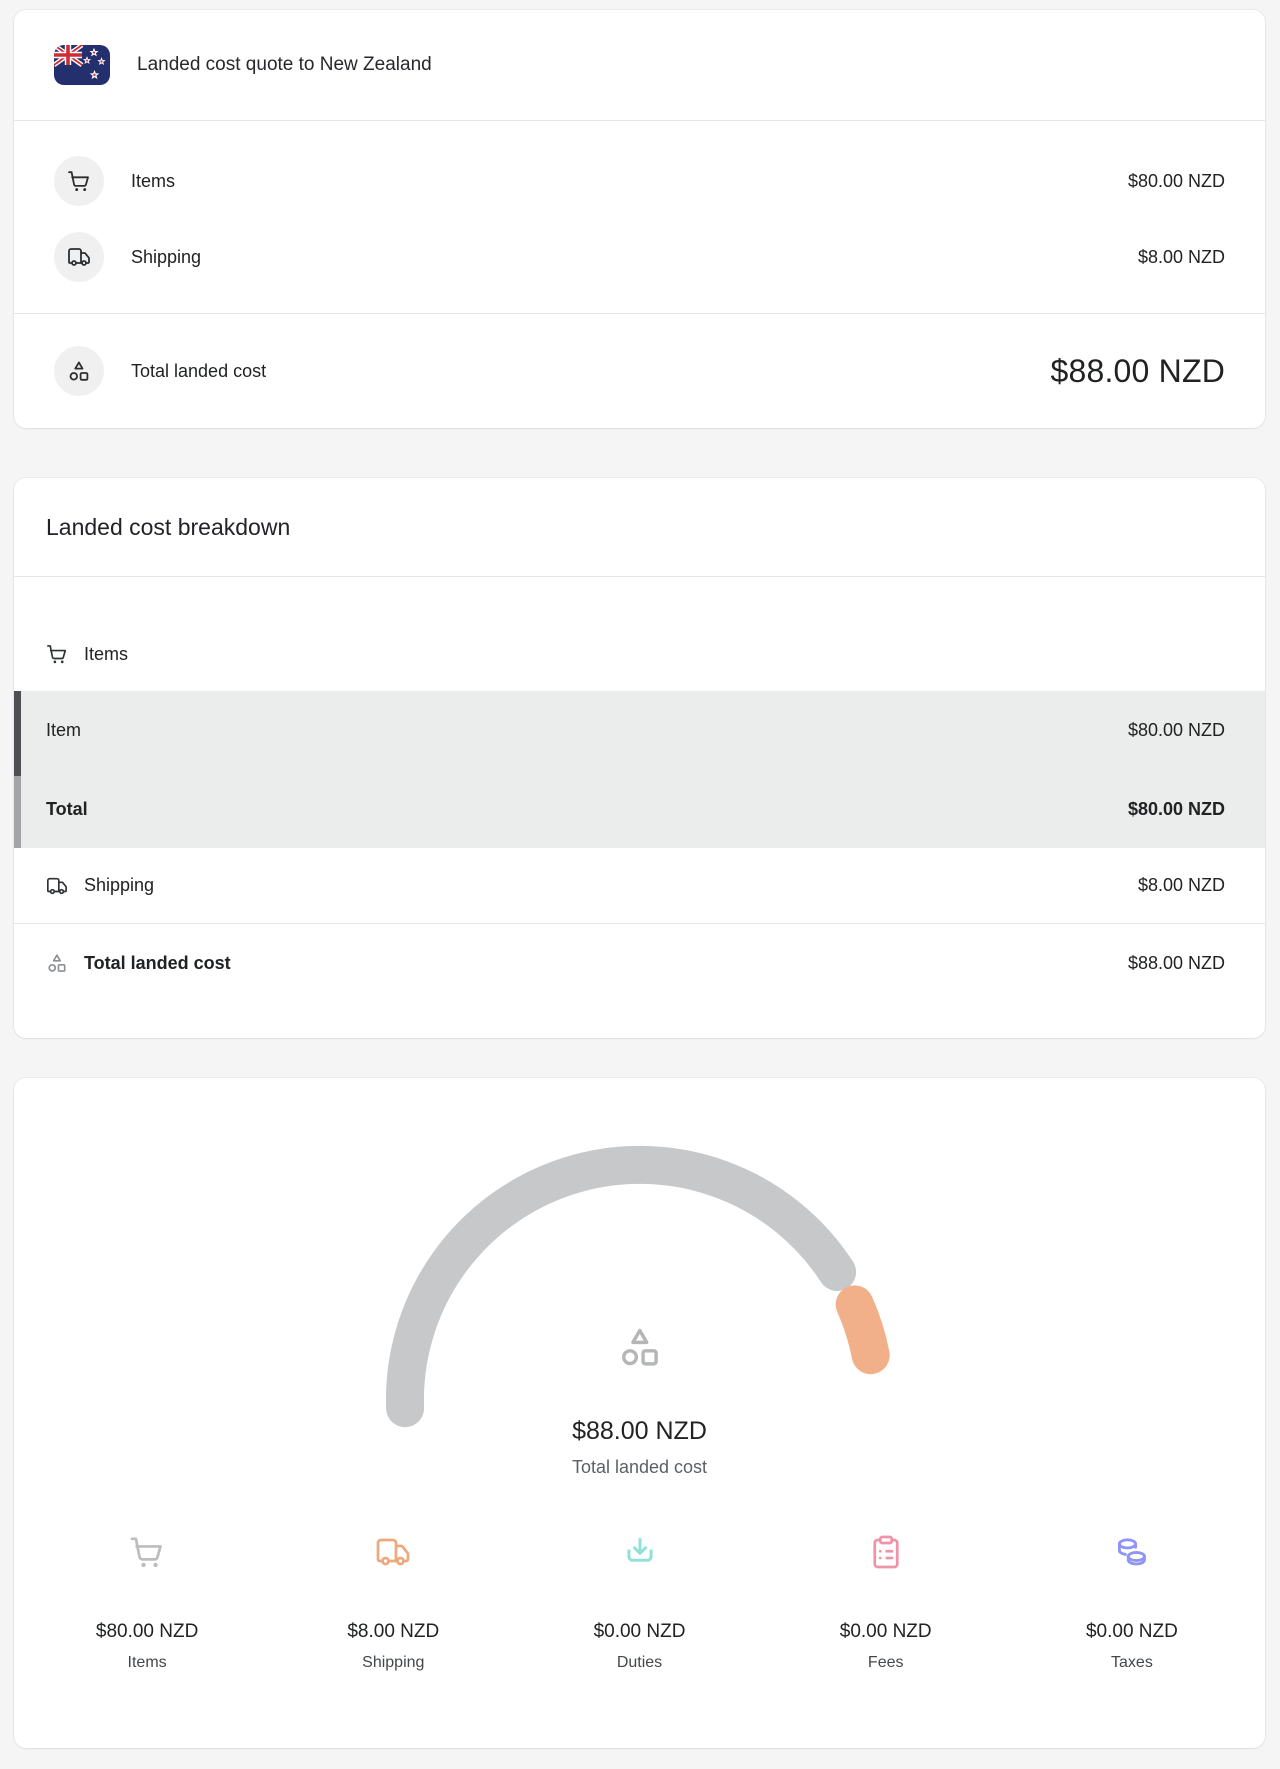  I want to click on item-label: Item, so click(64, 730).